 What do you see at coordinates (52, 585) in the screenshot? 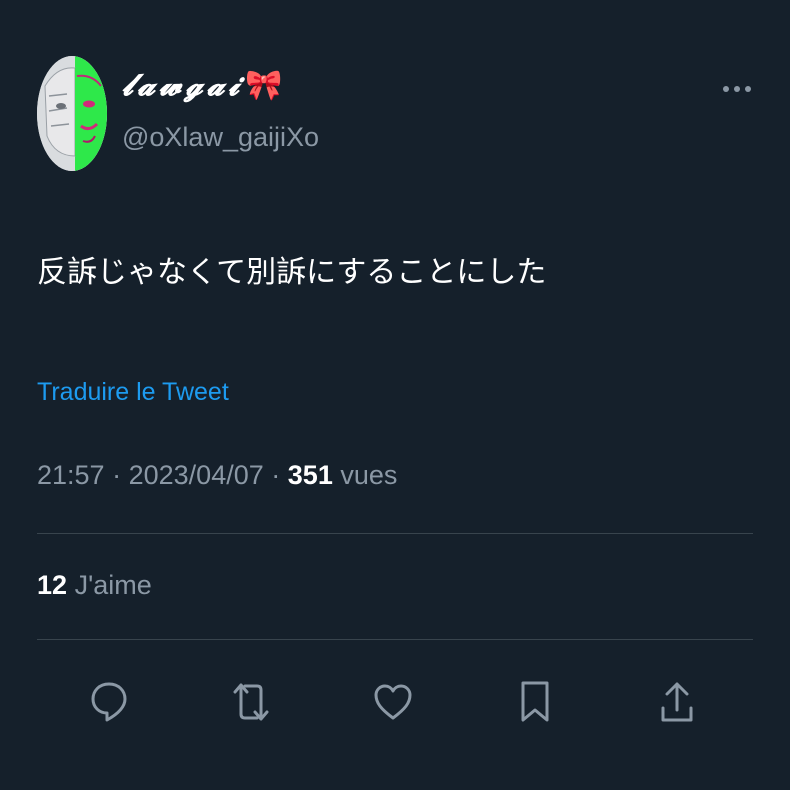
I see `likes-count: 12` at bounding box center [52, 585].